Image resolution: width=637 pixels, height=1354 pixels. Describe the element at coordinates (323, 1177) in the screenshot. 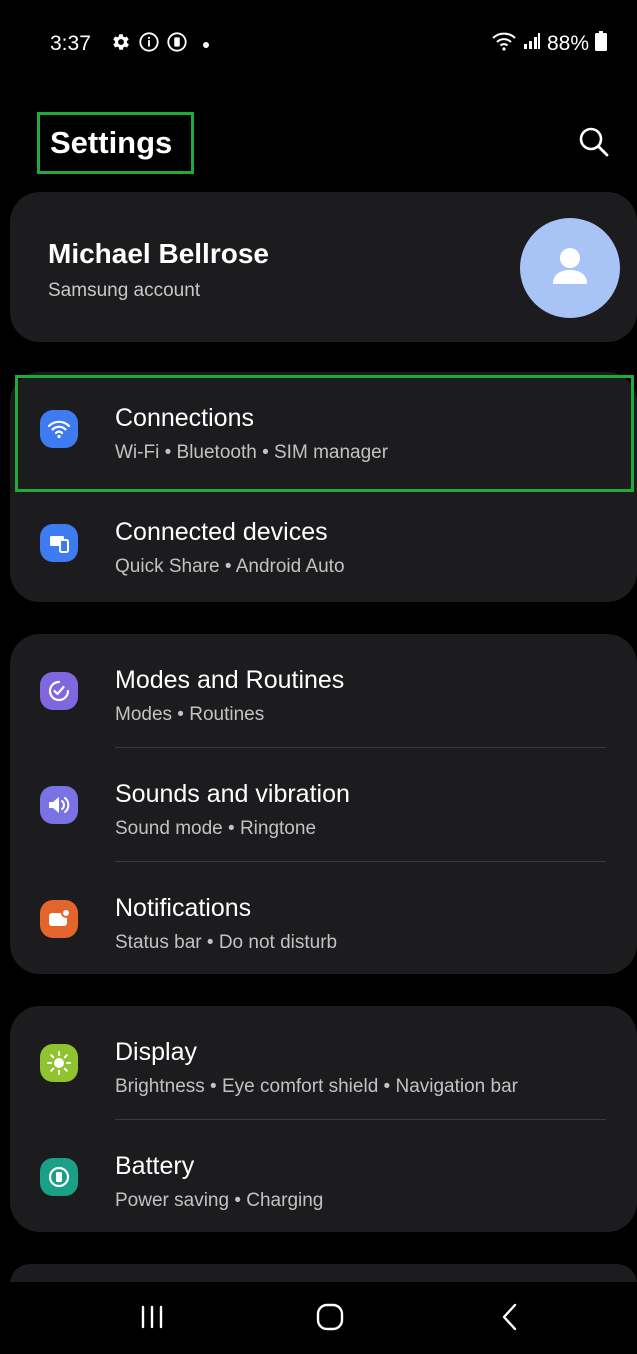

I see `menu-item-battery: Battery Power saving • Charging` at that location.